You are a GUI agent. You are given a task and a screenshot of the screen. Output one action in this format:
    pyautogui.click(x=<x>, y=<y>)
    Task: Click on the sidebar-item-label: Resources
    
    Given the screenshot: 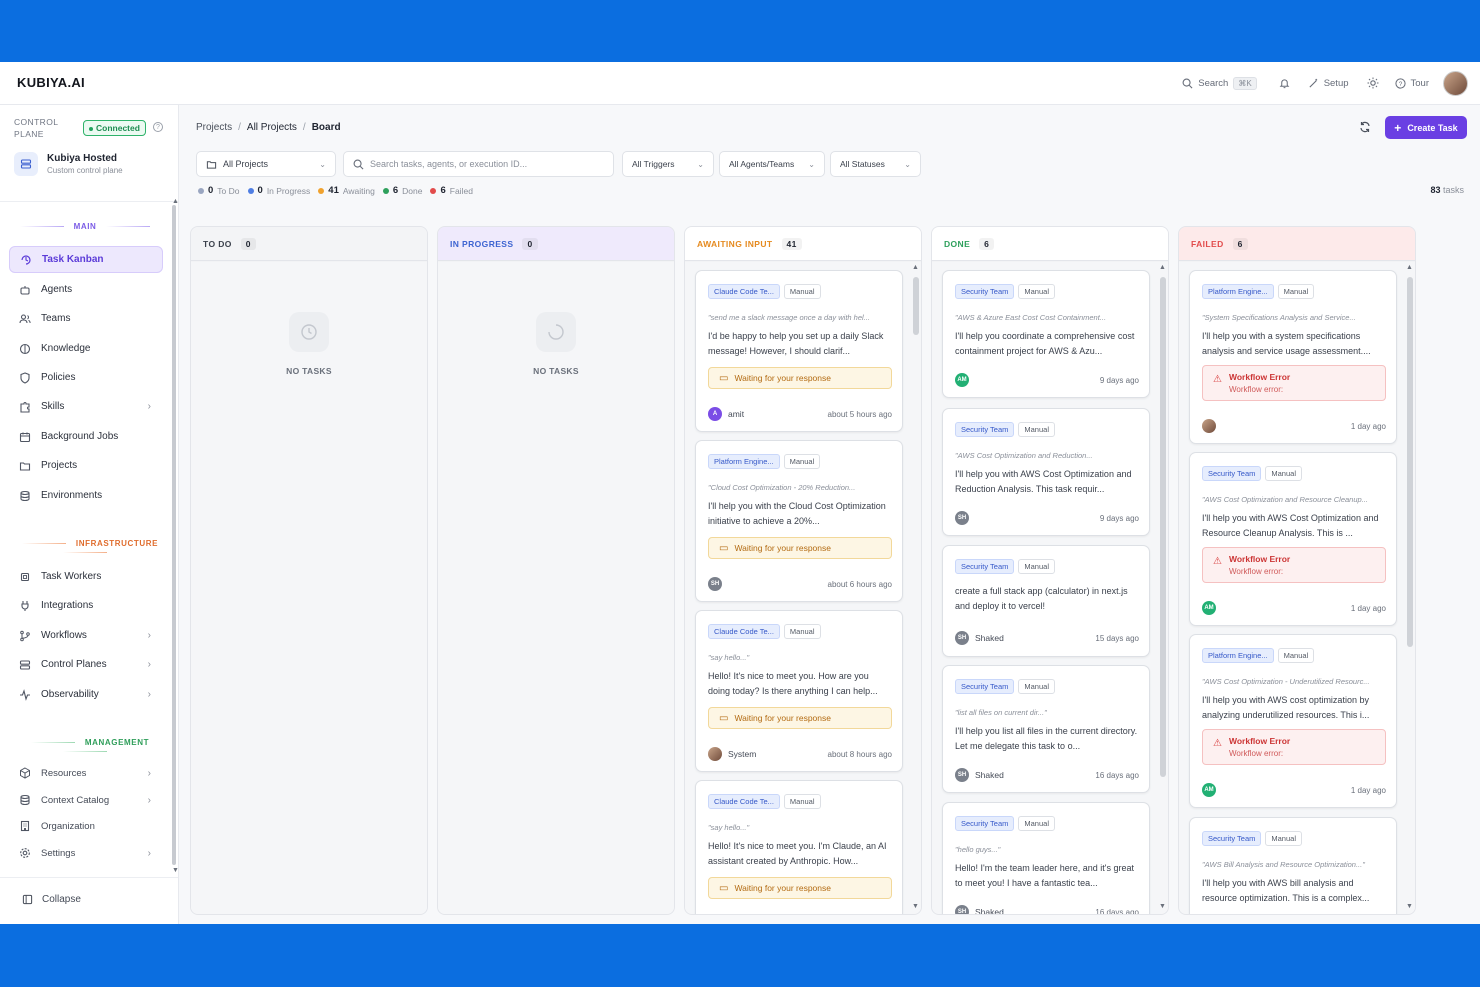 What is the action you would take?
    pyautogui.click(x=64, y=773)
    